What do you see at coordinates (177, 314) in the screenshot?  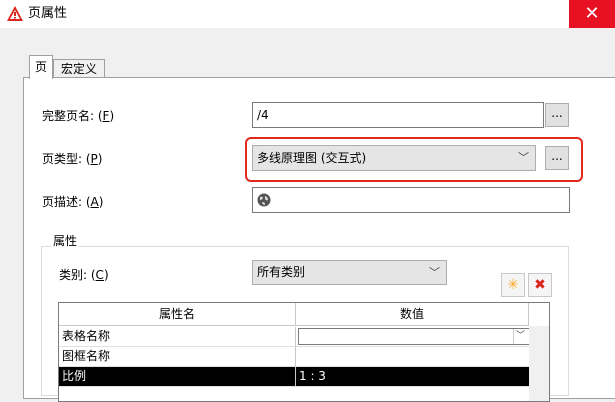 I see `column-header-property-name: 属性名` at bounding box center [177, 314].